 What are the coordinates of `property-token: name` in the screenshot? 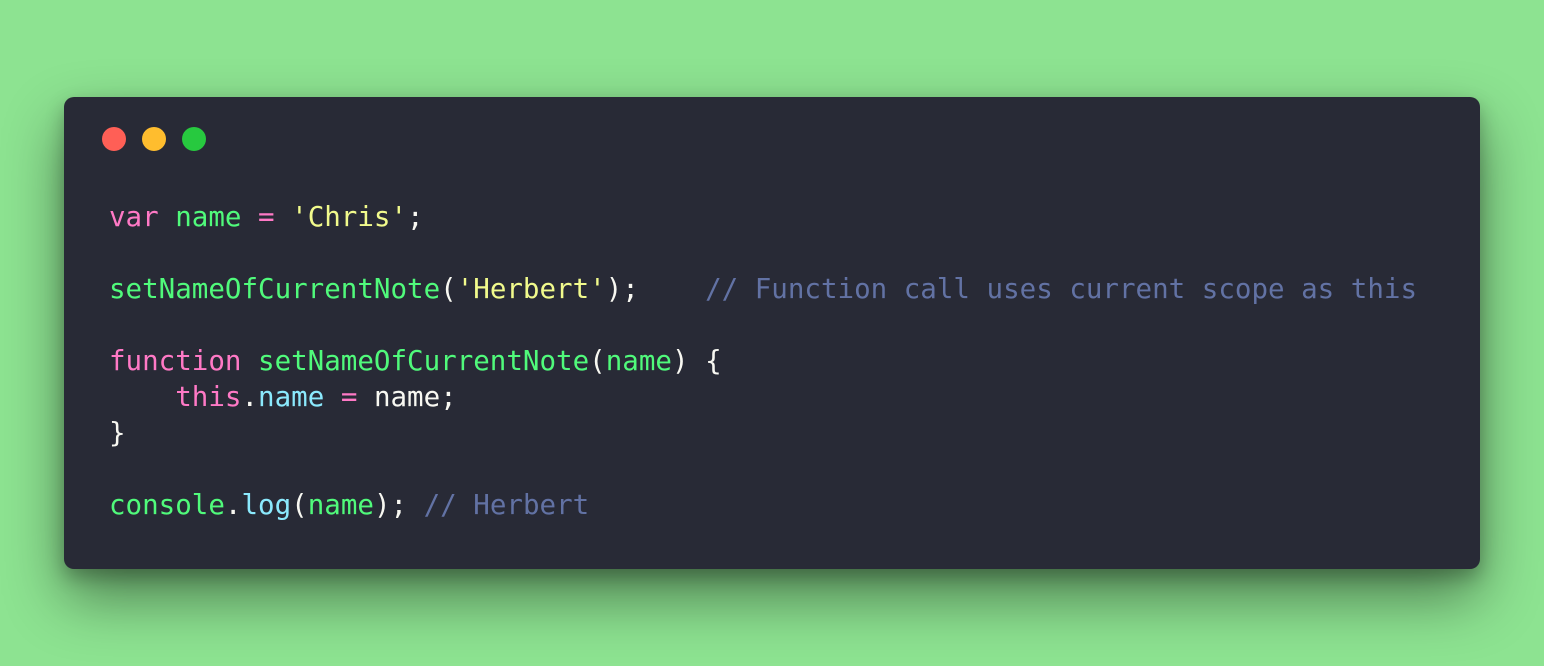 It's located at (291, 397).